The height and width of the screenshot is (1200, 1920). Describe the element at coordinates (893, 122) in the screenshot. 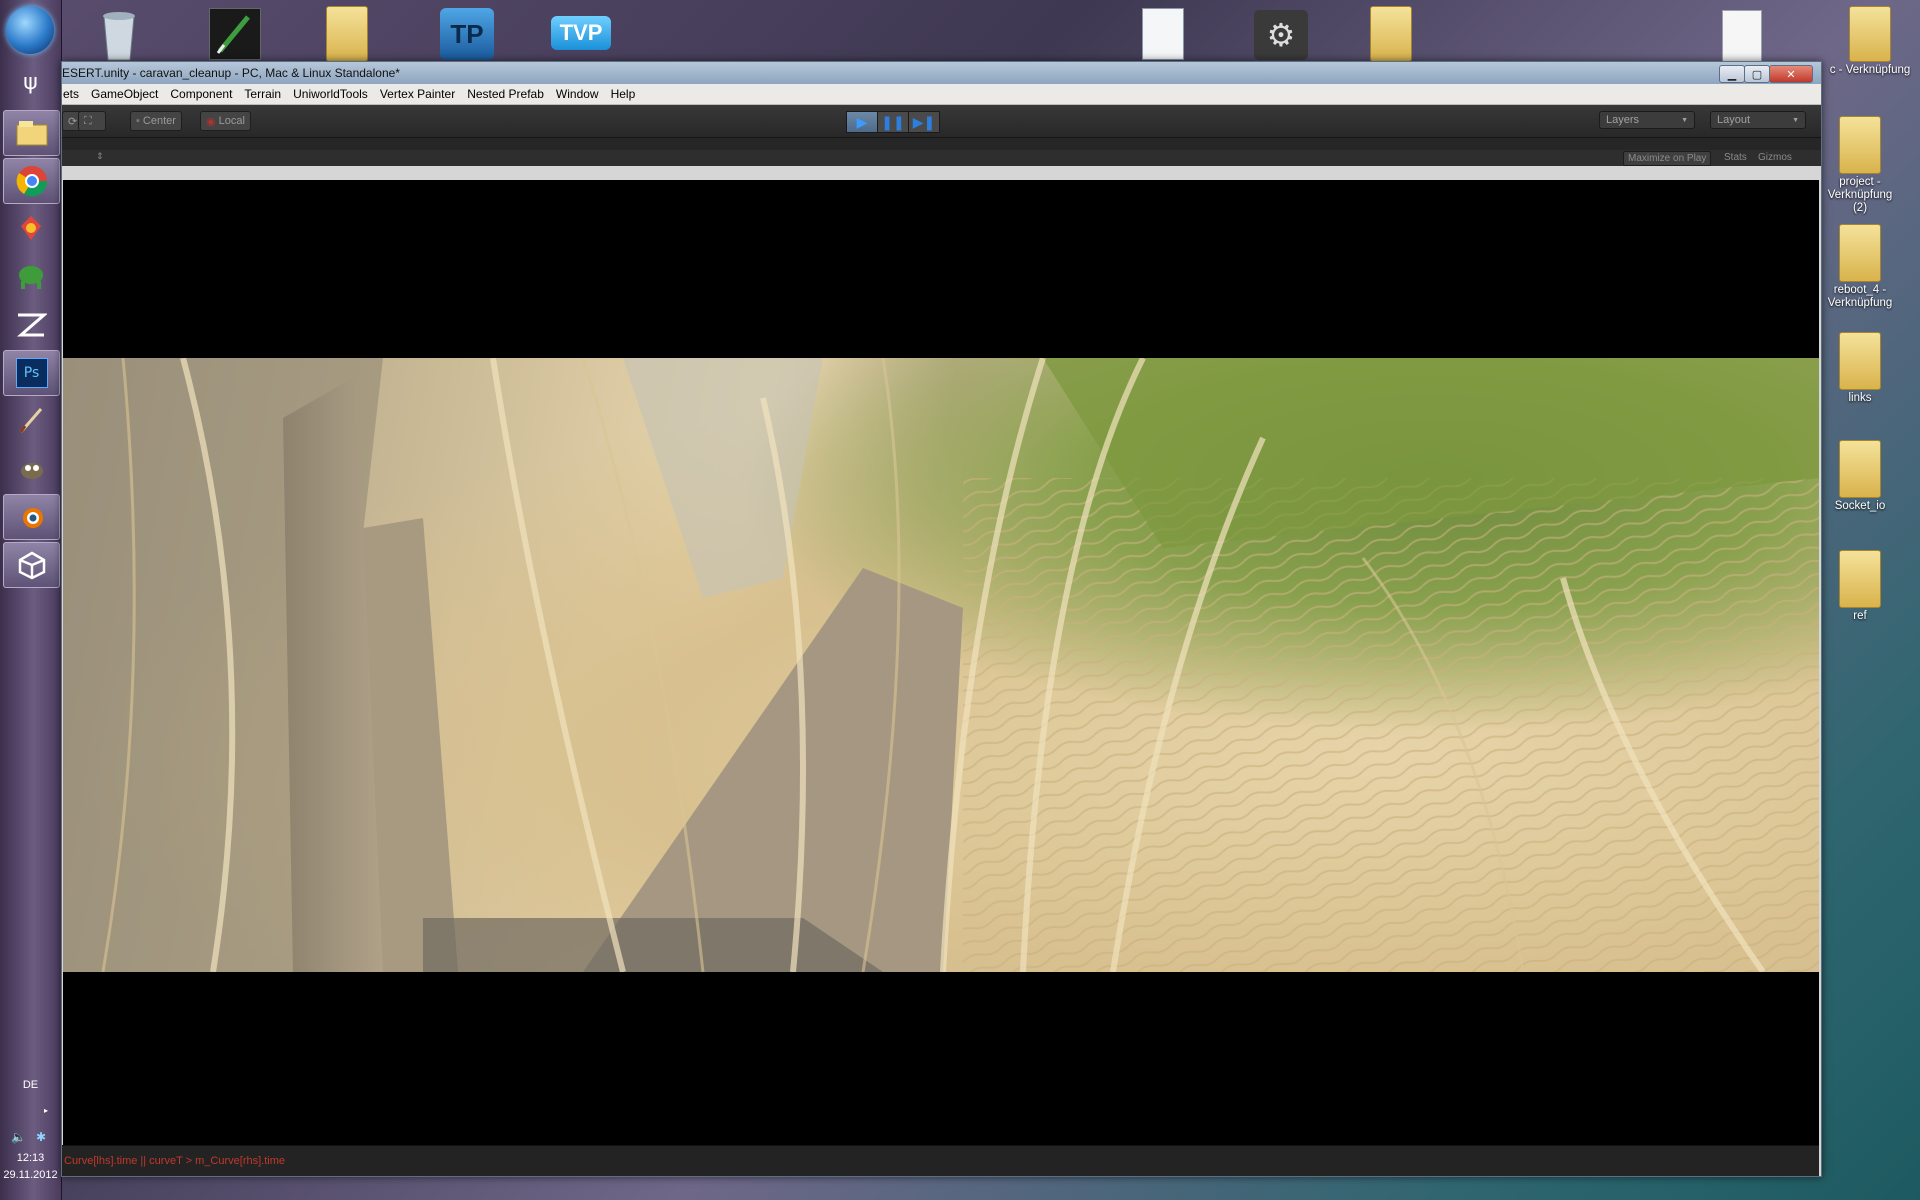

I see `pause-button: ❚❚` at that location.